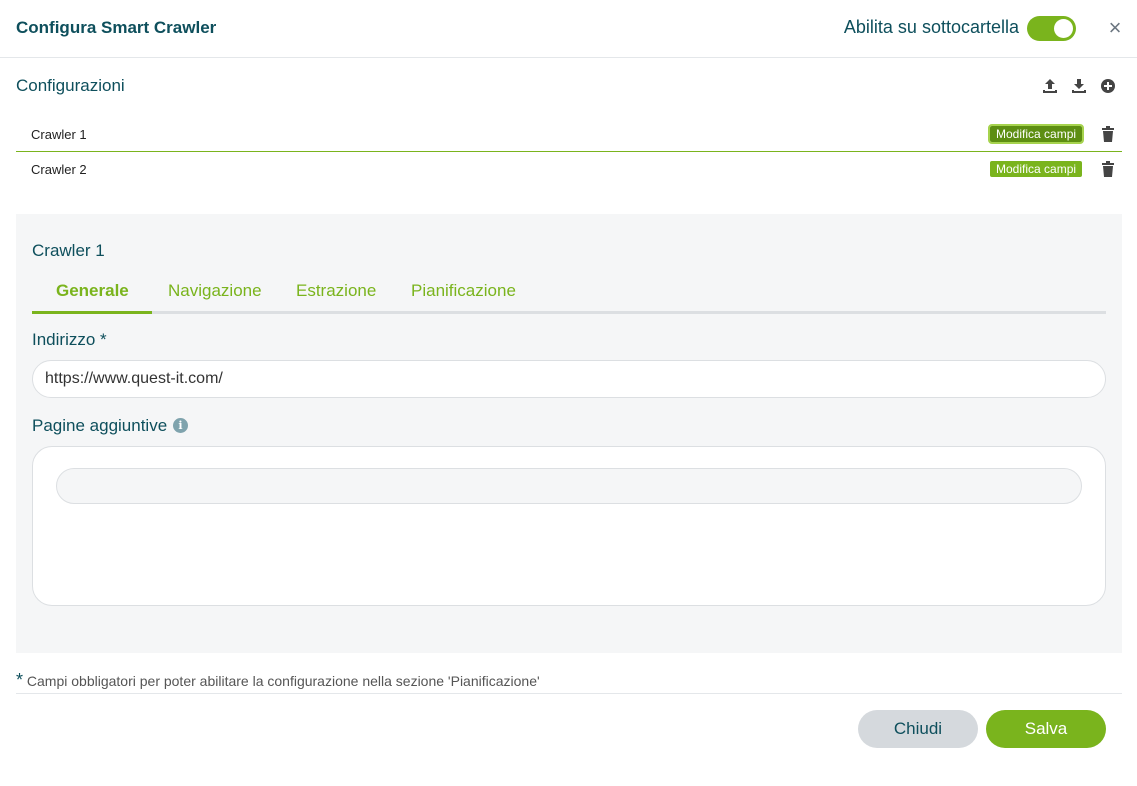 This screenshot has width=1137, height=786. Describe the element at coordinates (69, 339) in the screenshot. I see `address-label: Indirizzo *` at that location.